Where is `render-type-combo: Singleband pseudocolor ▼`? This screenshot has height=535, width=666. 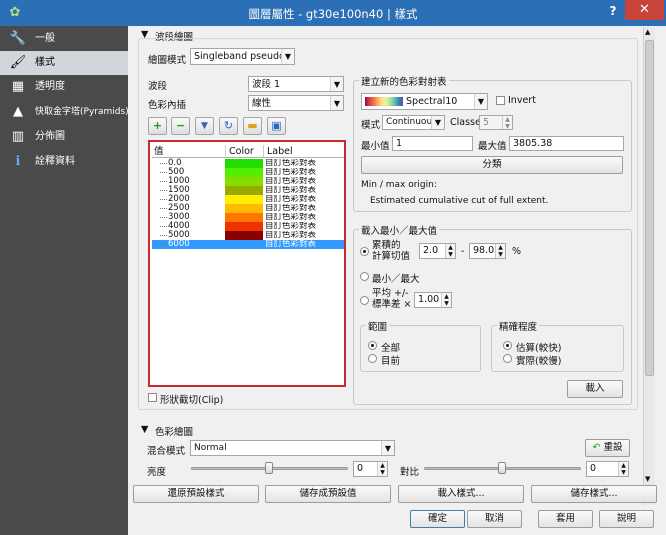
render-type-combo: Singleband pseudocolor ▼ is located at coordinates (242, 56).